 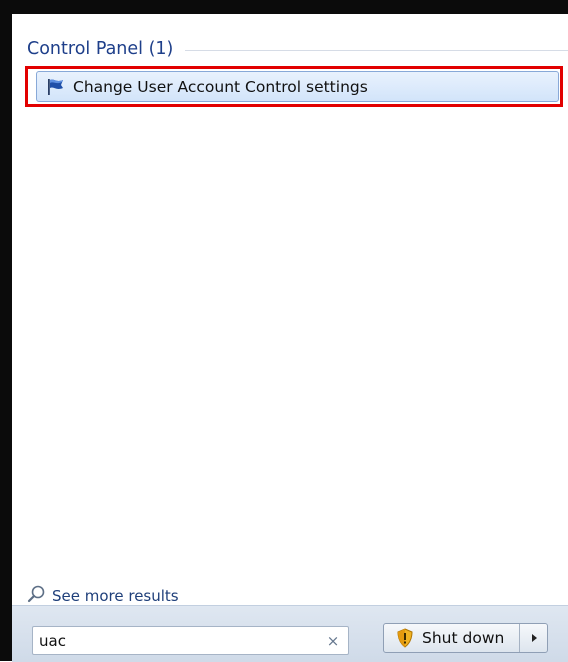 What do you see at coordinates (56, 87) in the screenshot?
I see `uac-flag-icon` at bounding box center [56, 87].